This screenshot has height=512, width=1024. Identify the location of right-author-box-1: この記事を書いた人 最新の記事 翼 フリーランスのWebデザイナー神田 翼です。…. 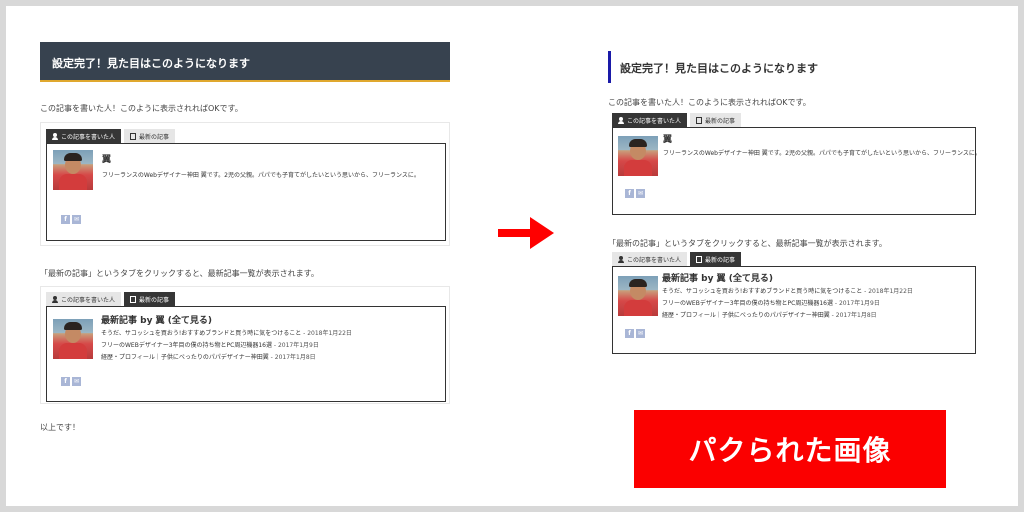
(796, 165).